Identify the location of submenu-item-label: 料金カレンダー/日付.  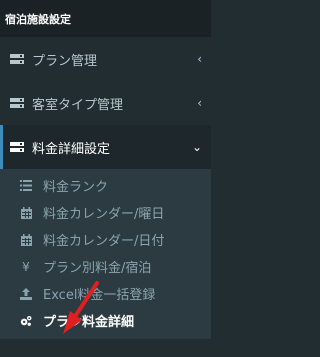
(104, 241).